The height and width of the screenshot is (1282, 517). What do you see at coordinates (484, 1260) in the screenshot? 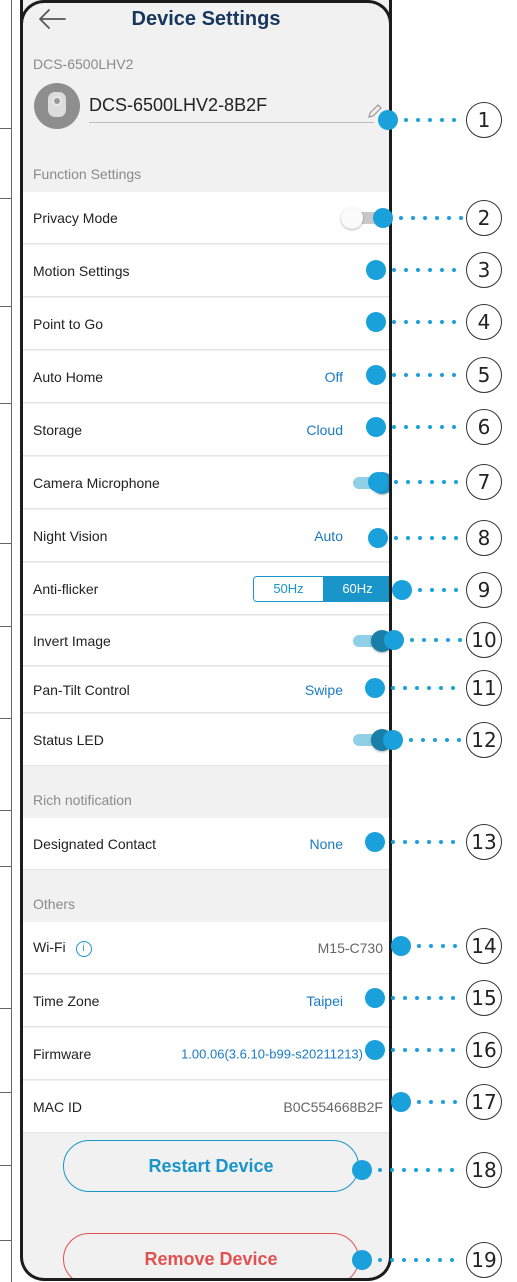
I see `callout-number: 19` at bounding box center [484, 1260].